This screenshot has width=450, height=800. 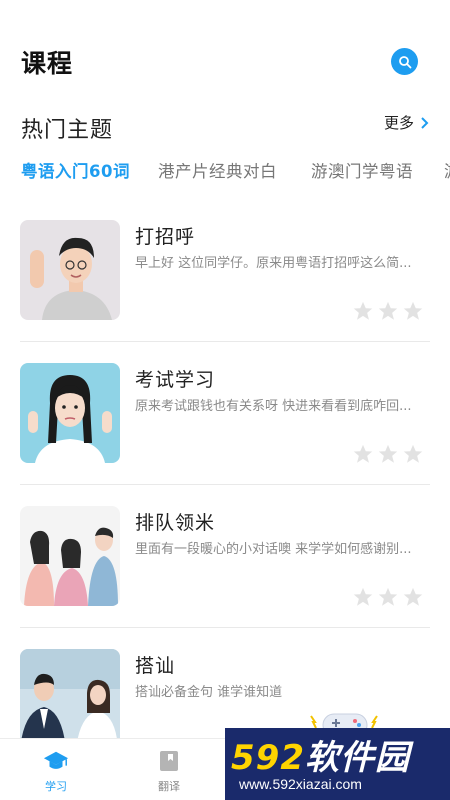 I want to click on tabbar-label: 学习, so click(x=56, y=786).